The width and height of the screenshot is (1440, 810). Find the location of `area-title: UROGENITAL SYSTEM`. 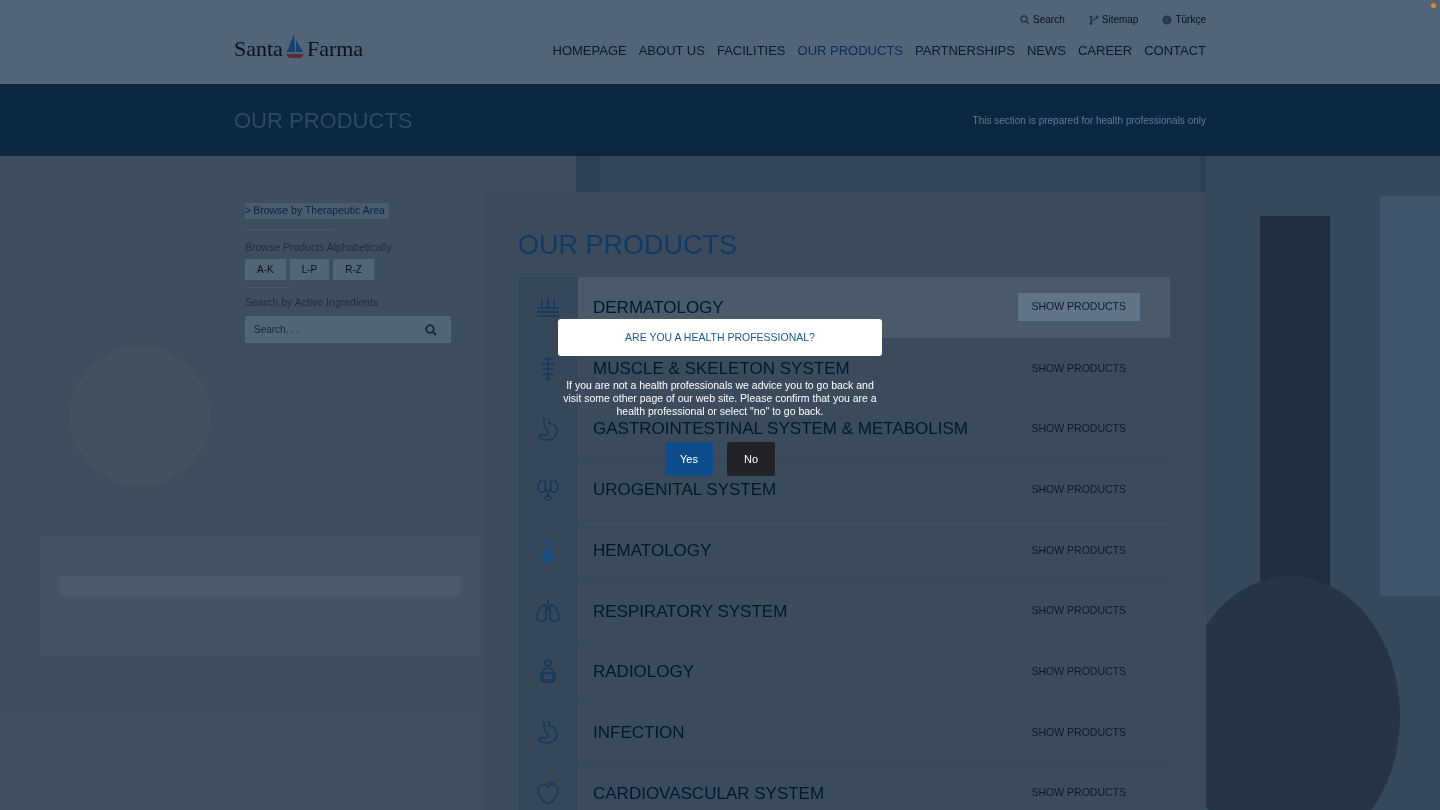

area-title: UROGENITAL SYSTEM is located at coordinates (685, 490).